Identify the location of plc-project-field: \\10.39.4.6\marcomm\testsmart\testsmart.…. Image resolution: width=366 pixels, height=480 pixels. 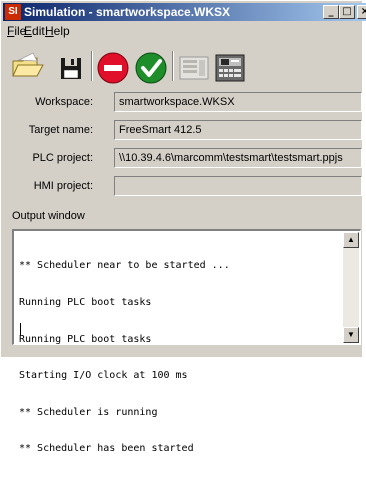
(238, 158).